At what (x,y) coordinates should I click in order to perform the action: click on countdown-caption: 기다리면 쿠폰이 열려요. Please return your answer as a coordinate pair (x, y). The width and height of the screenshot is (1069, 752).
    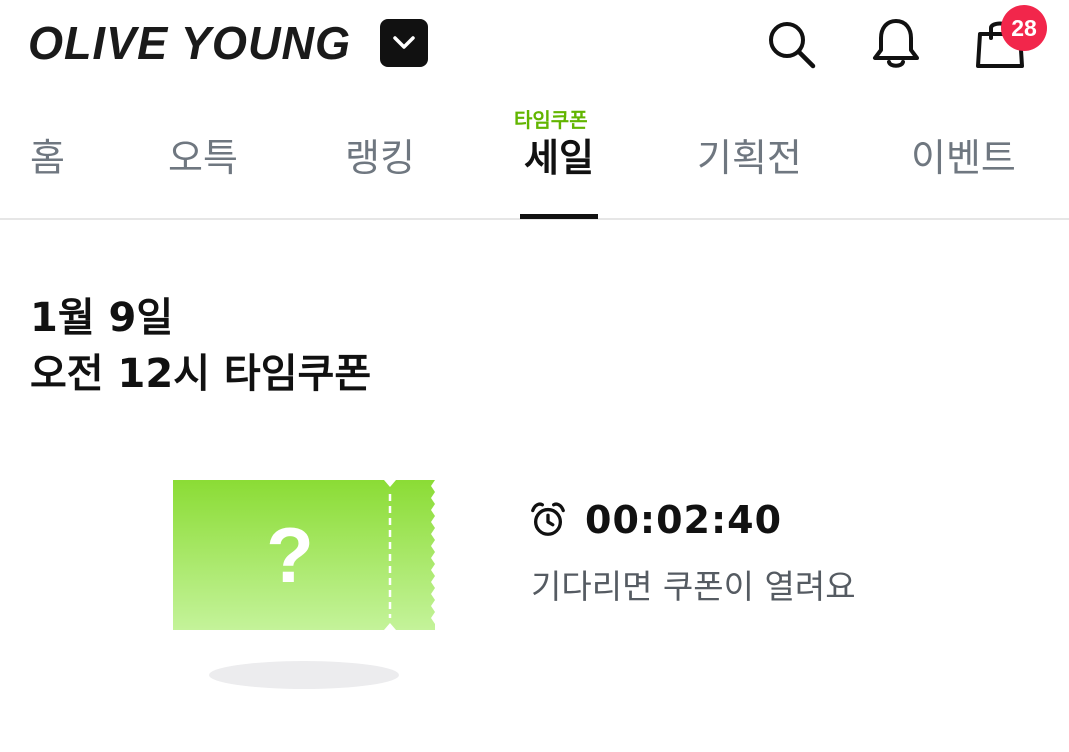
    Looking at the image, I should click on (693, 586).